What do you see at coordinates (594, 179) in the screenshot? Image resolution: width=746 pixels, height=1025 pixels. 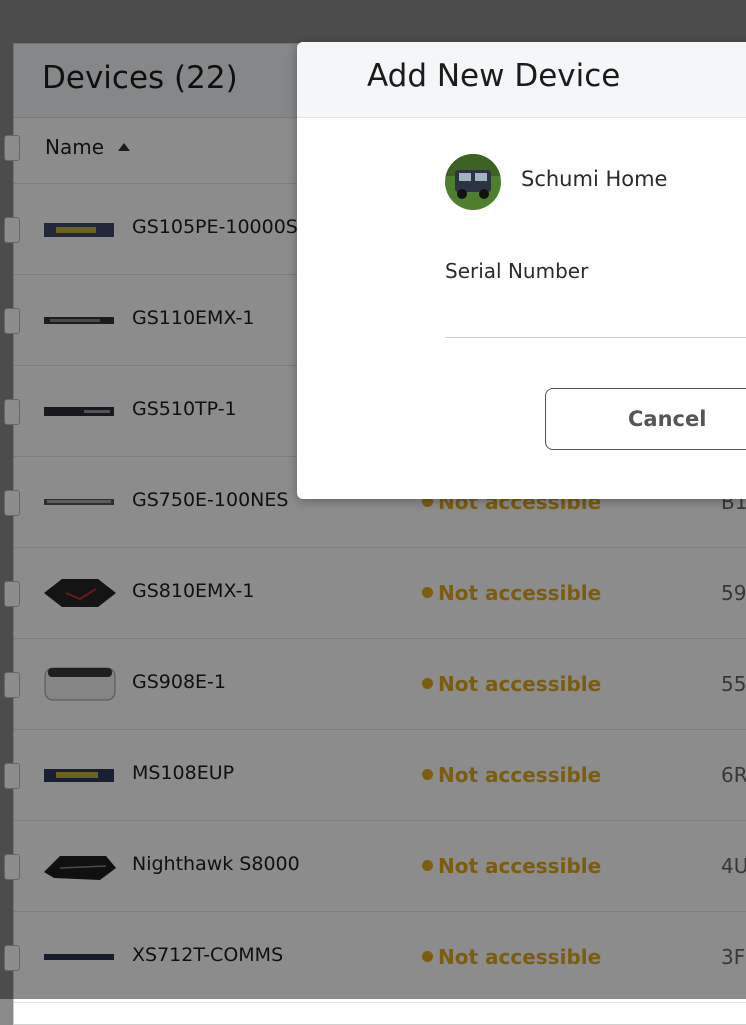 I see `location-name: Schumi Home` at bounding box center [594, 179].